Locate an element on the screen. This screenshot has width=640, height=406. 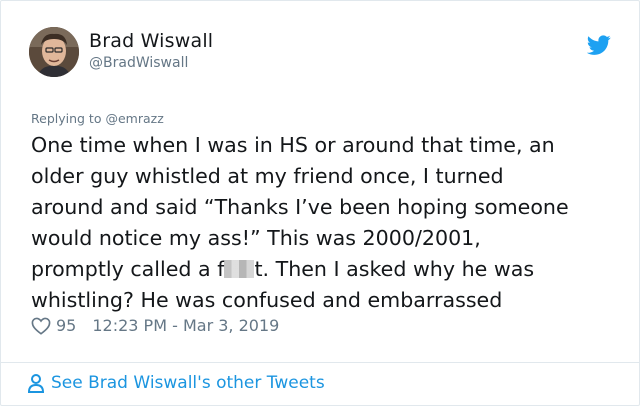
divider is located at coordinates (320, 362).